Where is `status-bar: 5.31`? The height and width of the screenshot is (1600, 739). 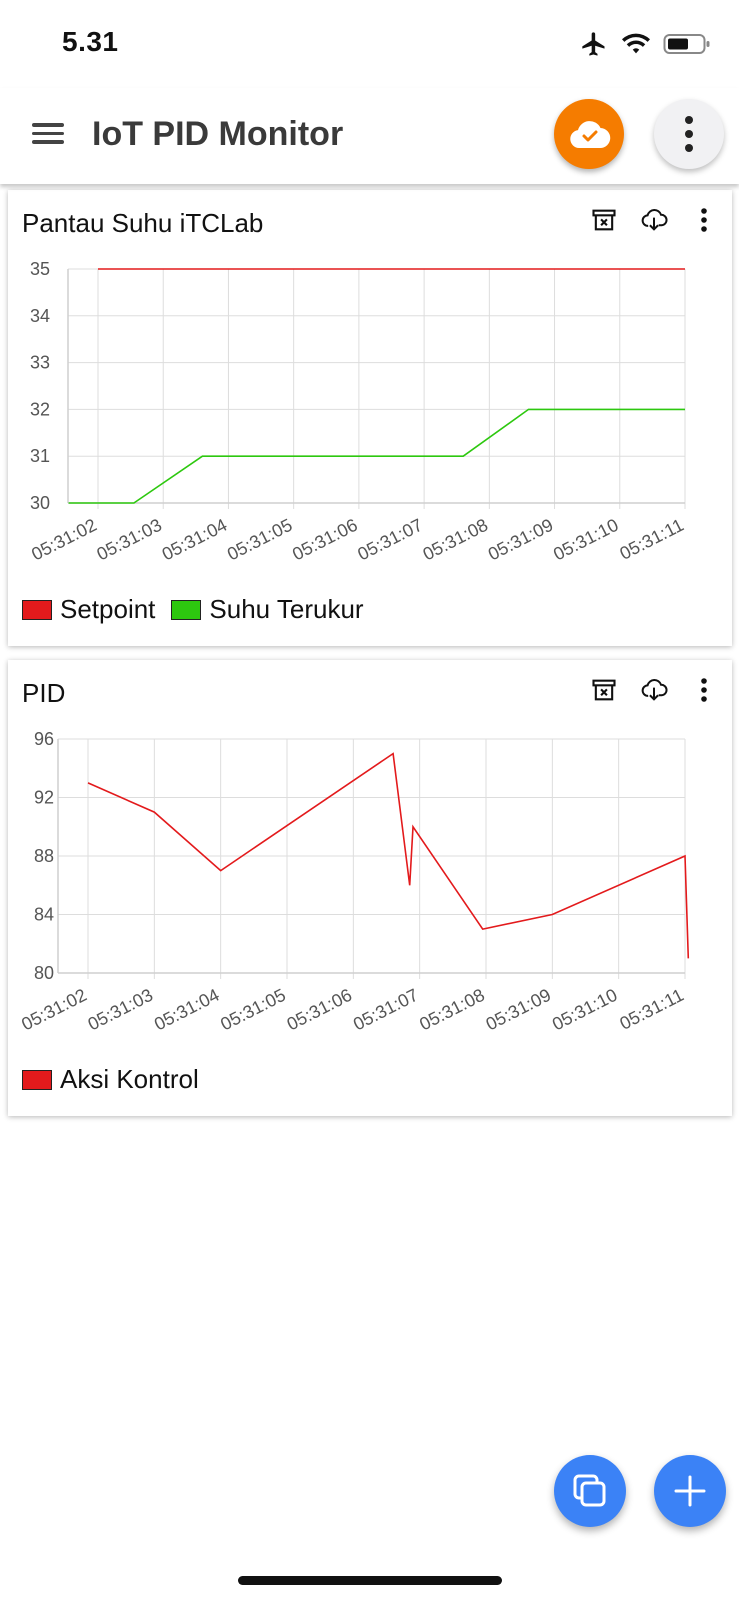
status-bar: 5.31 is located at coordinates (369, 44).